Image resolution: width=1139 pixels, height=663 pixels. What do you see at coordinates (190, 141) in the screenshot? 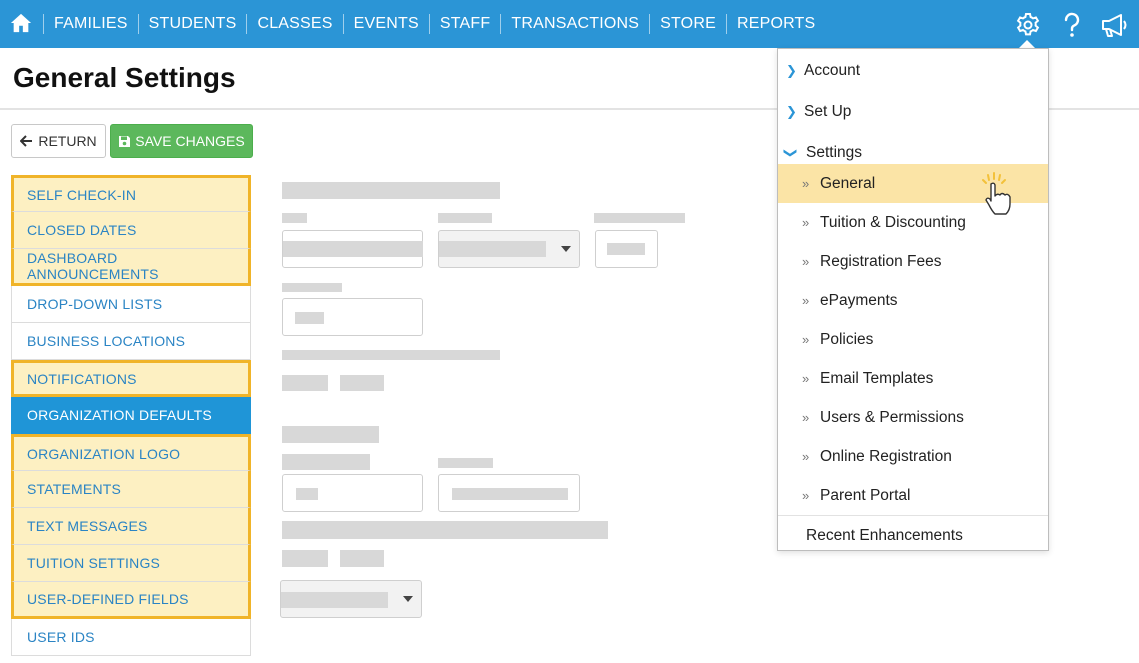
I see `save-changes-label: SAVE CHANGES` at bounding box center [190, 141].